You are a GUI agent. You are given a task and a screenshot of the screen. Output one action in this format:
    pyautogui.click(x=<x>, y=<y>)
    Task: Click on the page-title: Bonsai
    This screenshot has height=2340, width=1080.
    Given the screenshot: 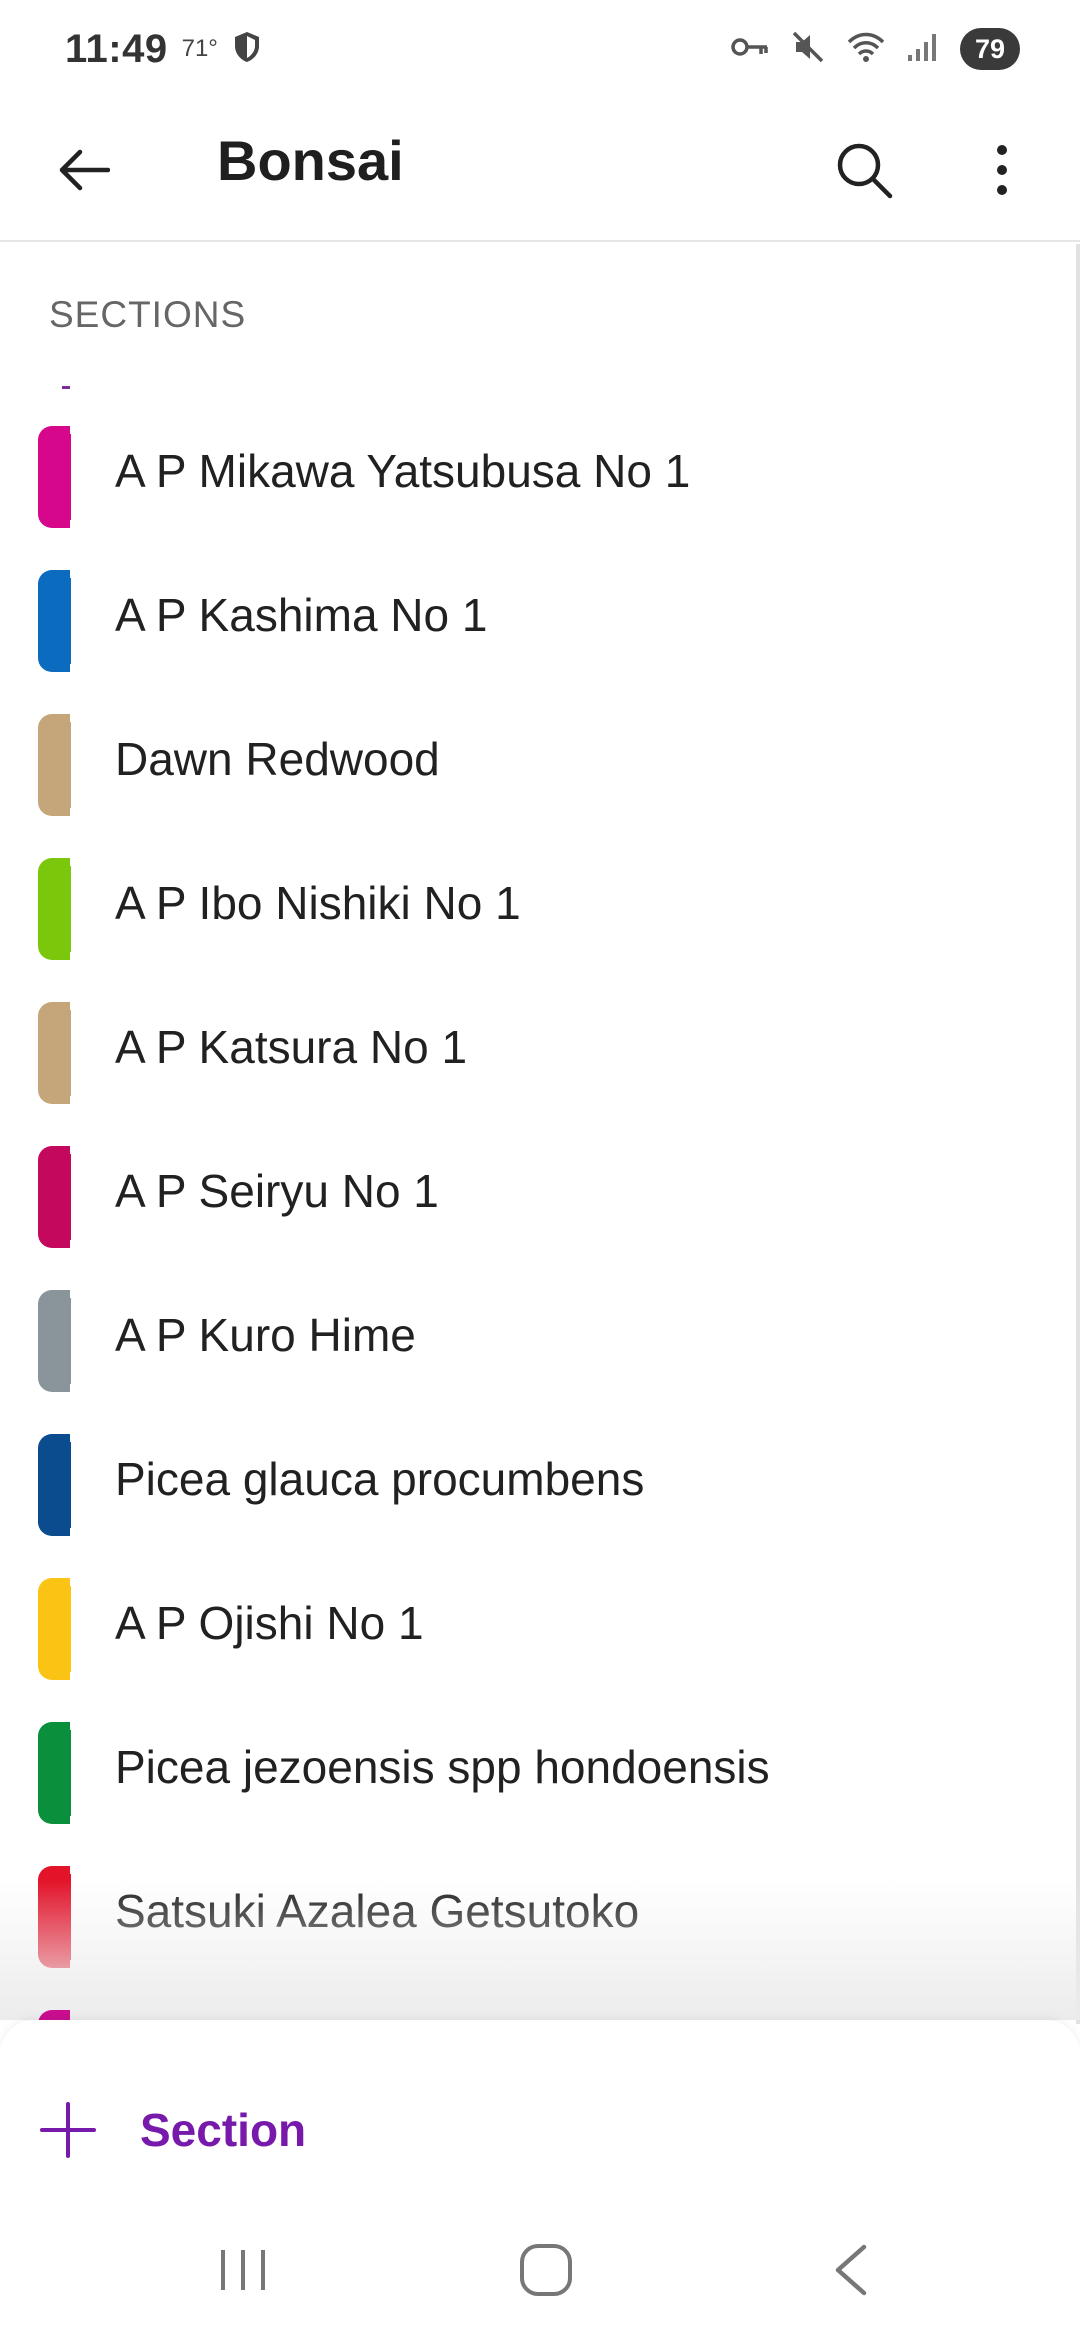 What is the action you would take?
    pyautogui.click(x=310, y=160)
    